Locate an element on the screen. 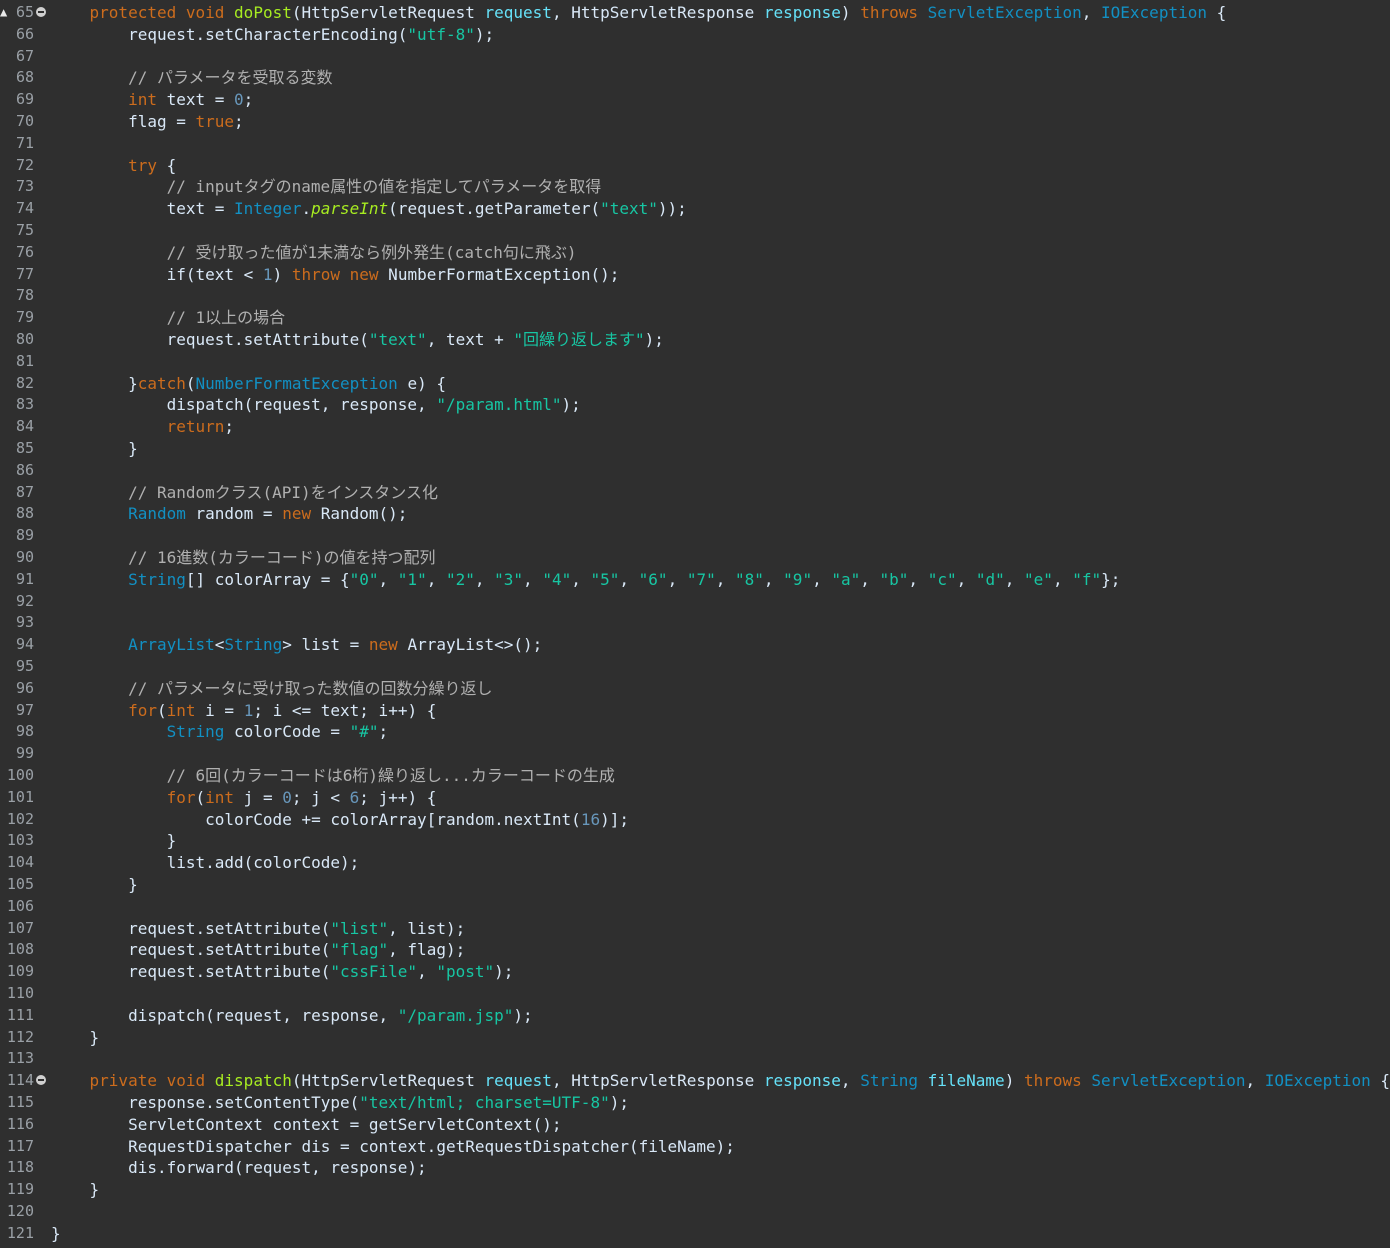 This screenshot has height=1248, width=1390. code-token: i = is located at coordinates (219, 710).